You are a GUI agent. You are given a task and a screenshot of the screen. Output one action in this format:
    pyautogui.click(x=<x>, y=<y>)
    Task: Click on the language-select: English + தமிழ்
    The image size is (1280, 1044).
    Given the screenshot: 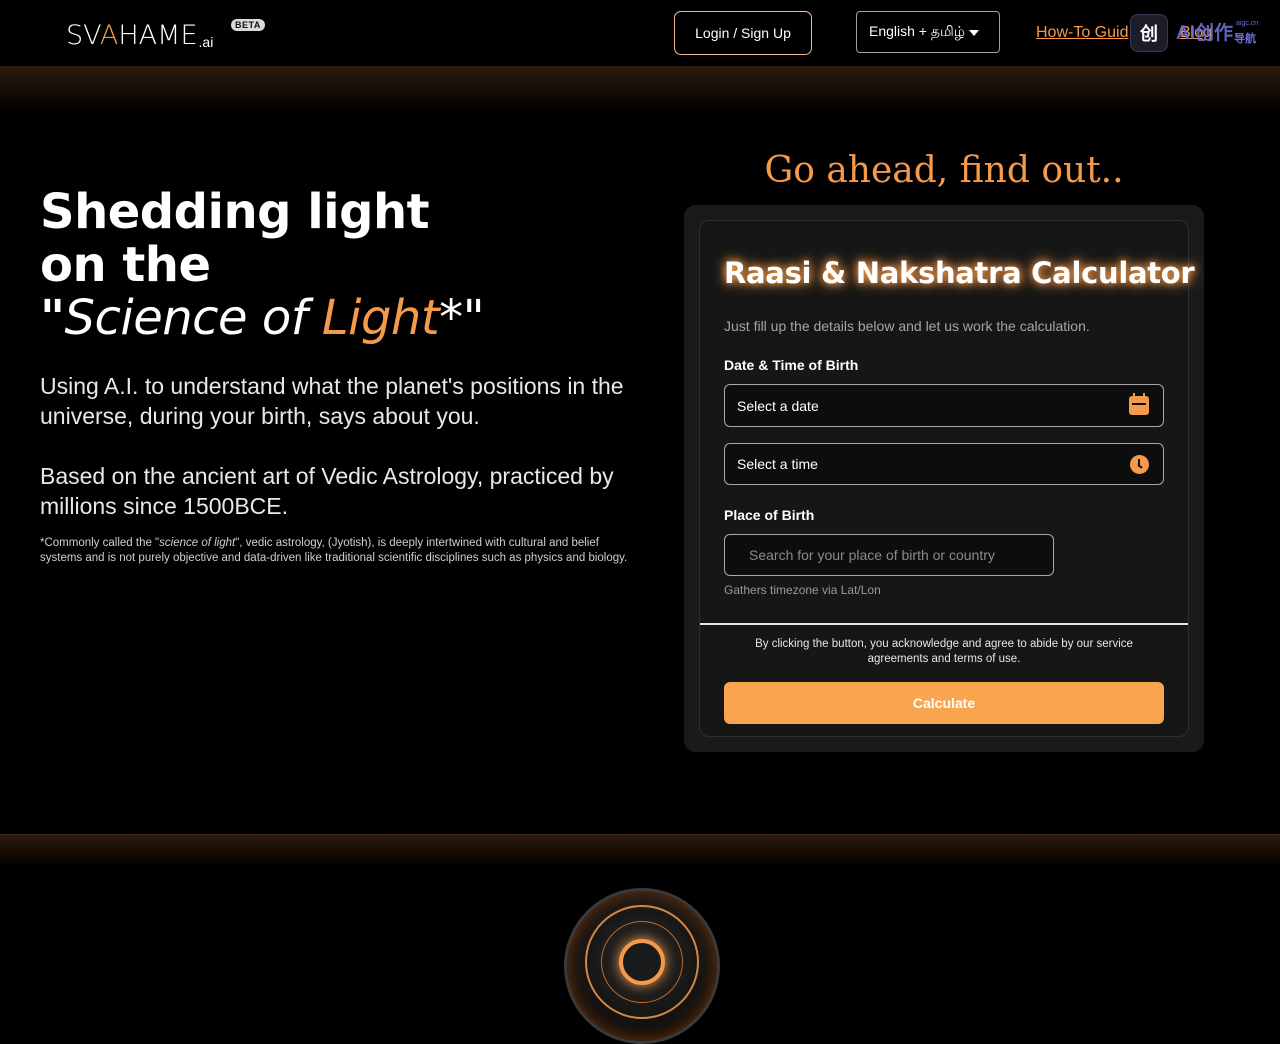 What is the action you would take?
    pyautogui.click(x=928, y=32)
    